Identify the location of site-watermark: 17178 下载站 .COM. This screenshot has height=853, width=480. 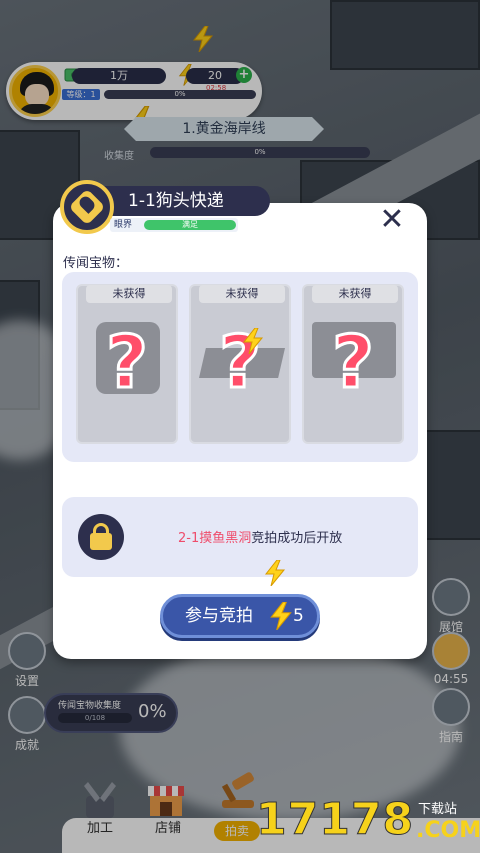
(367, 823).